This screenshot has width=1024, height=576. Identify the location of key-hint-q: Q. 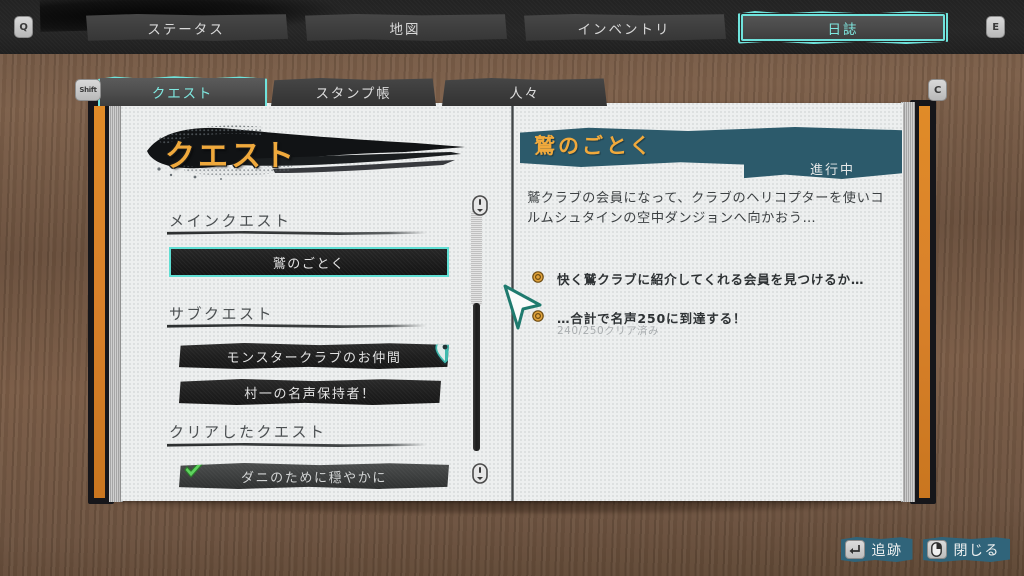
(23, 27).